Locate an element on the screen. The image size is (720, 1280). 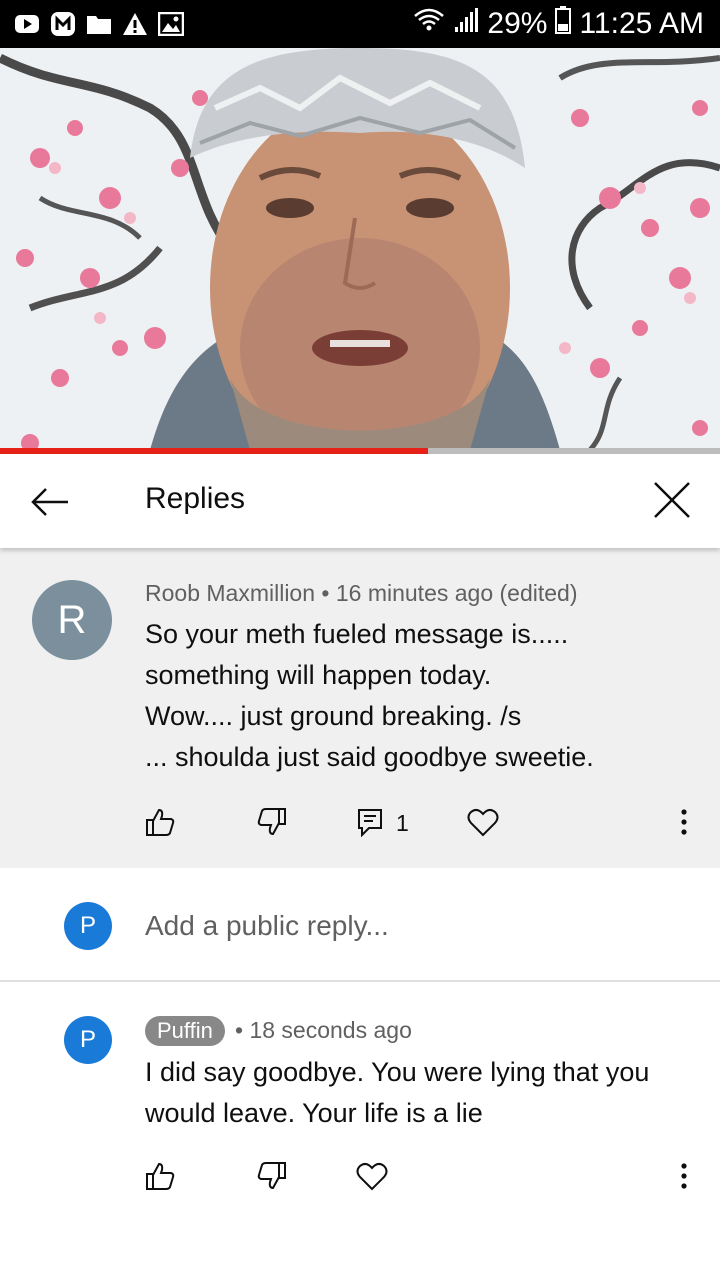
comment-line: ... shoulda just said goodbye sweetie. is located at coordinates (369, 757).